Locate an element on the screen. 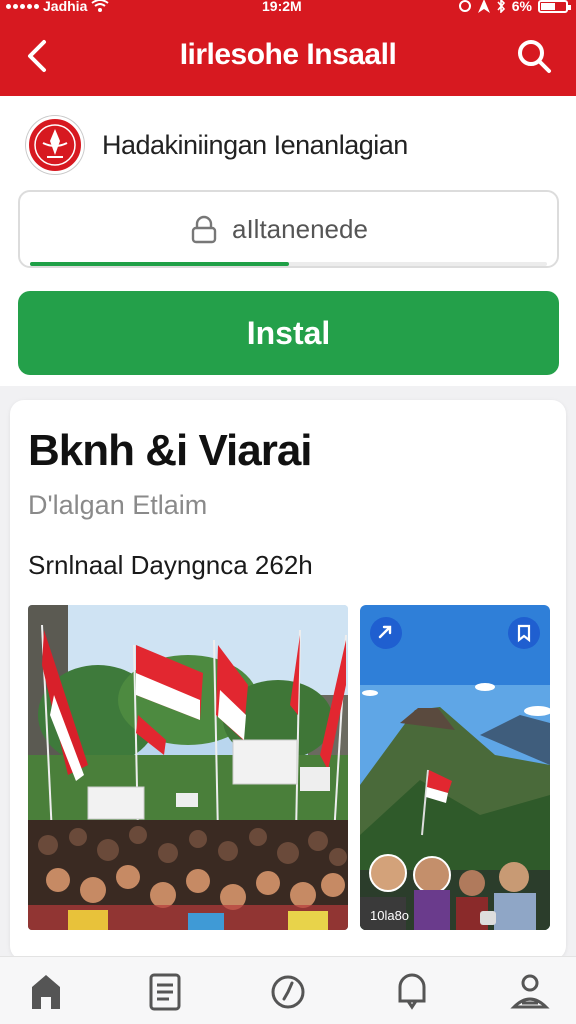  app-bar: Iirlesohe Insaall is located at coordinates (288, 56).